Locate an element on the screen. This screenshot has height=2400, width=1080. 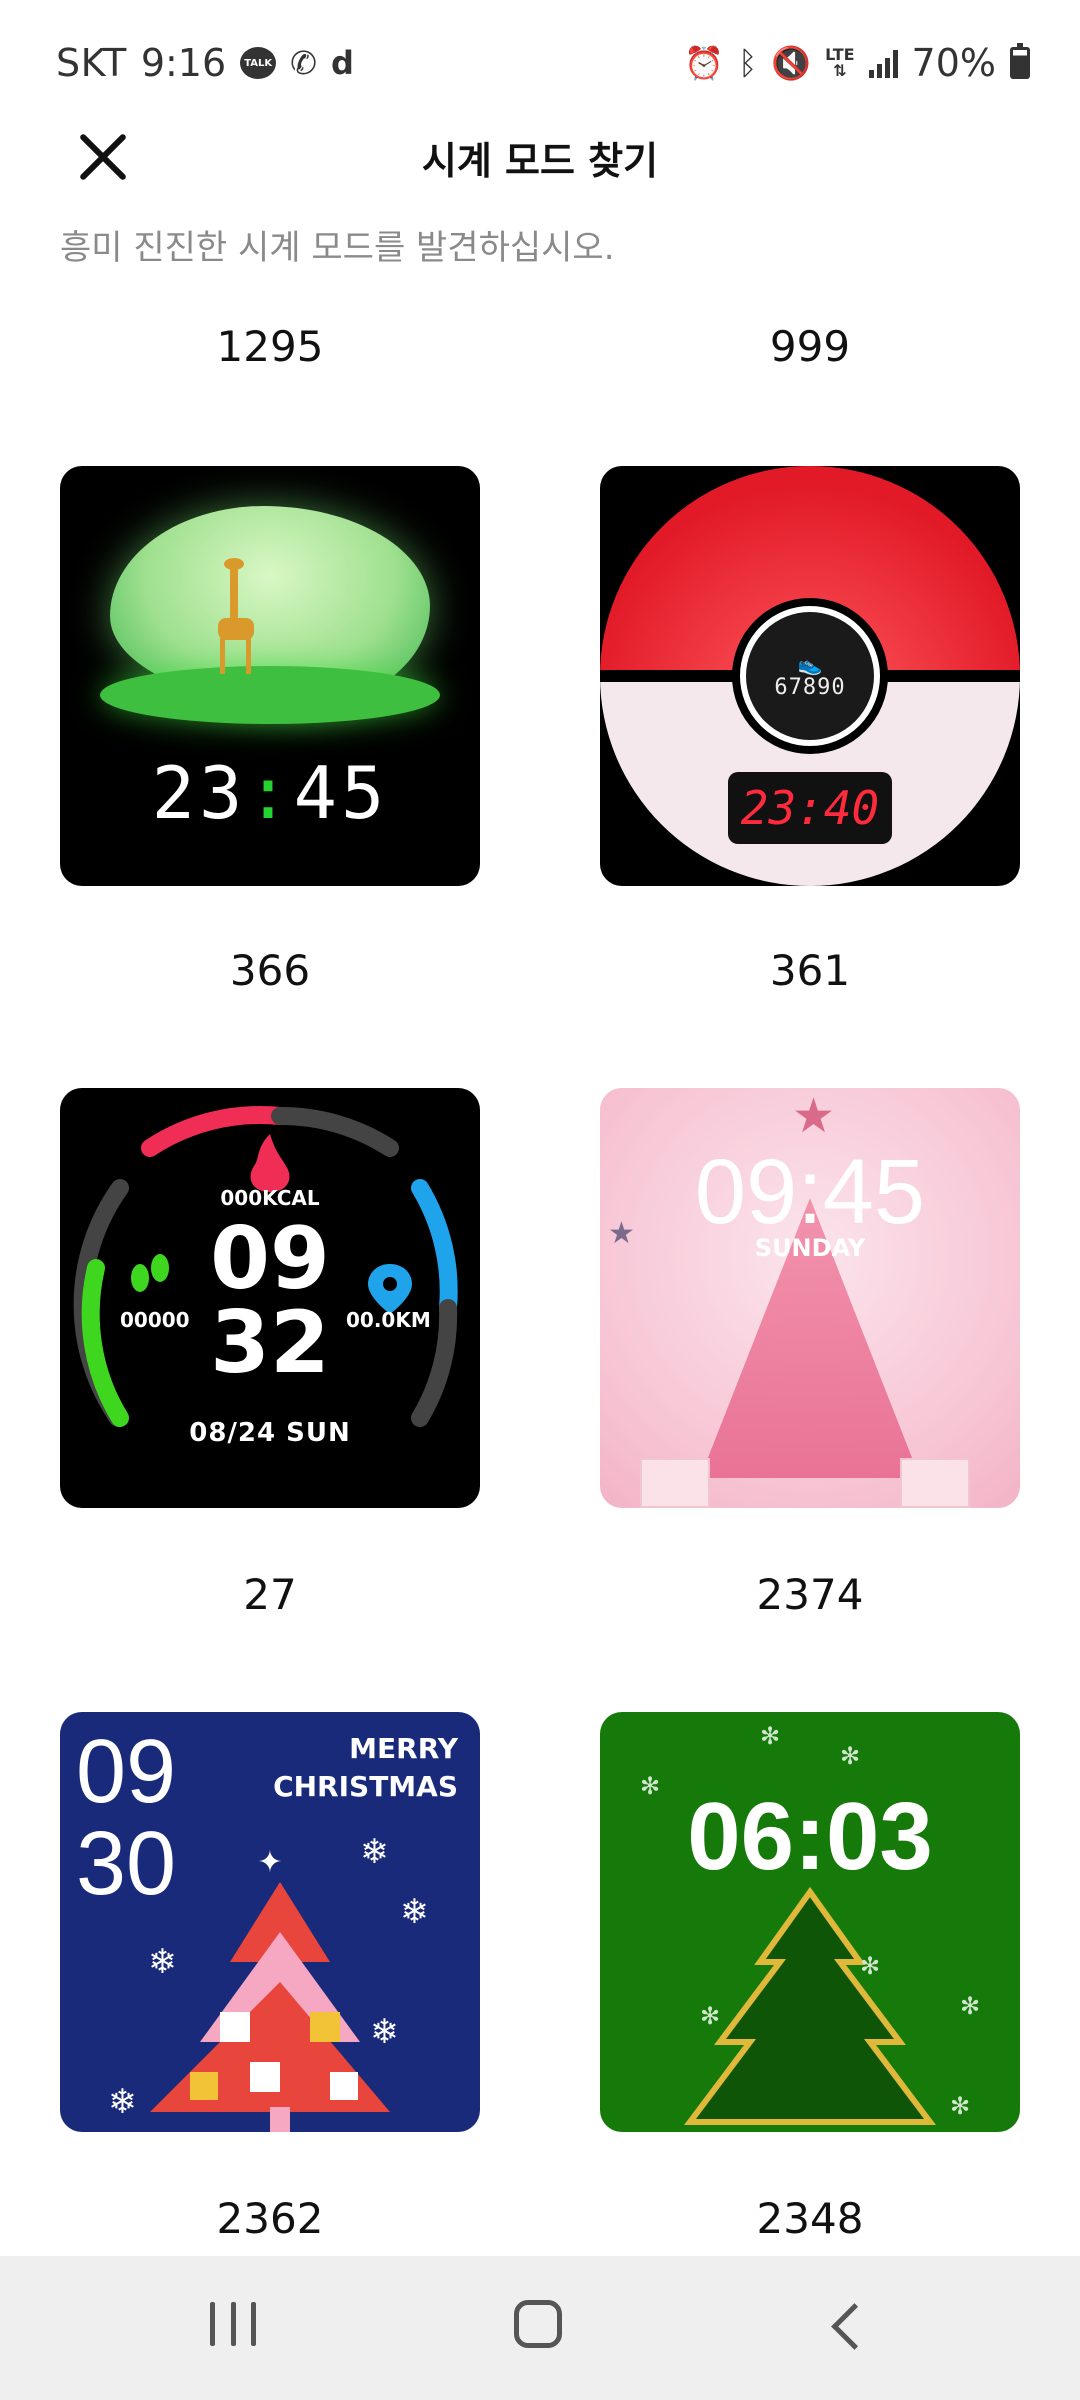
carrier-label: SKT is located at coordinates (91, 63).